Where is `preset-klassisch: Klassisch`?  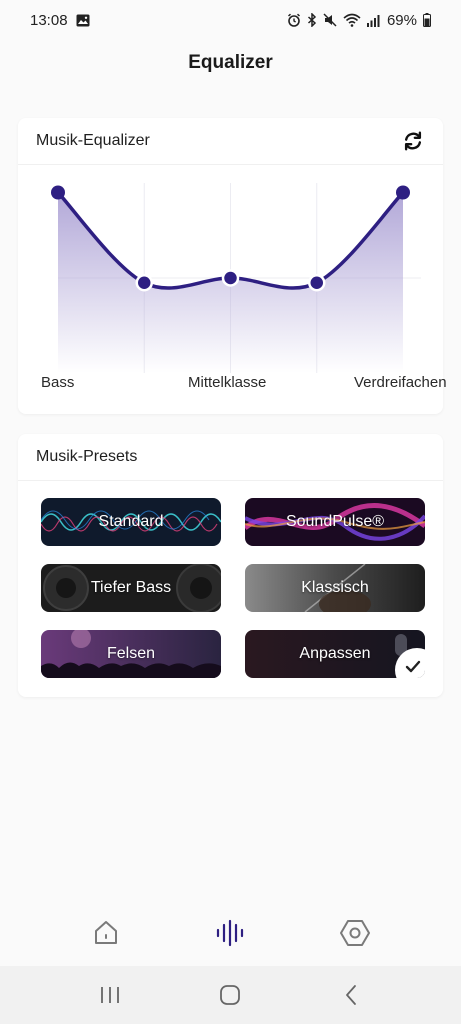
preset-klassisch: Klassisch is located at coordinates (335, 588).